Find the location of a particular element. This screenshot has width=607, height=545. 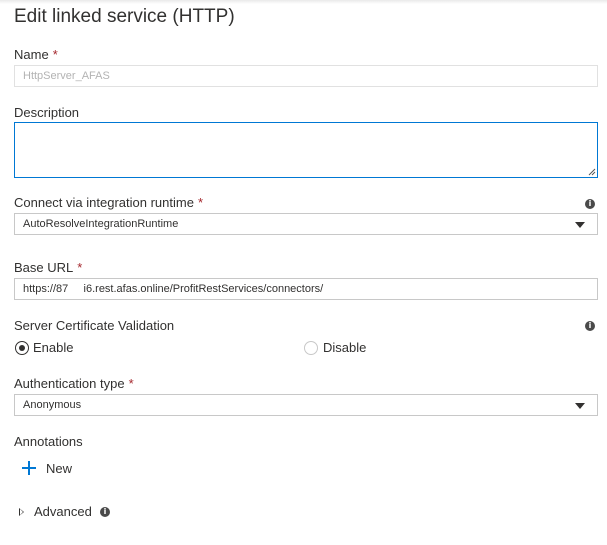

enable-radio is located at coordinates (22, 348).